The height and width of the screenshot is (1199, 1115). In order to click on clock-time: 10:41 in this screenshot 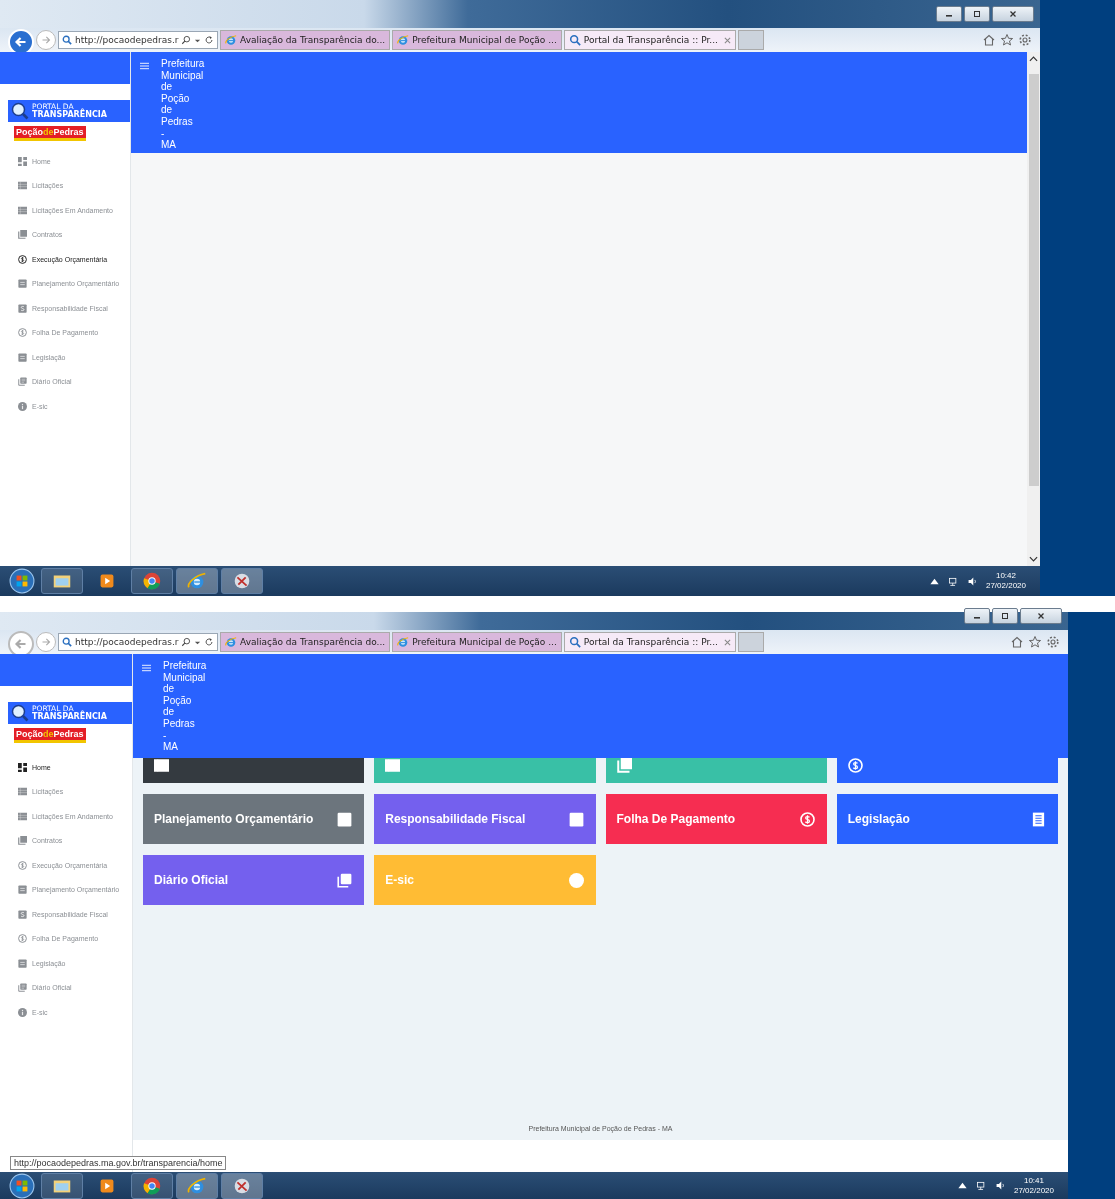, I will do `click(1033, 1180)`.